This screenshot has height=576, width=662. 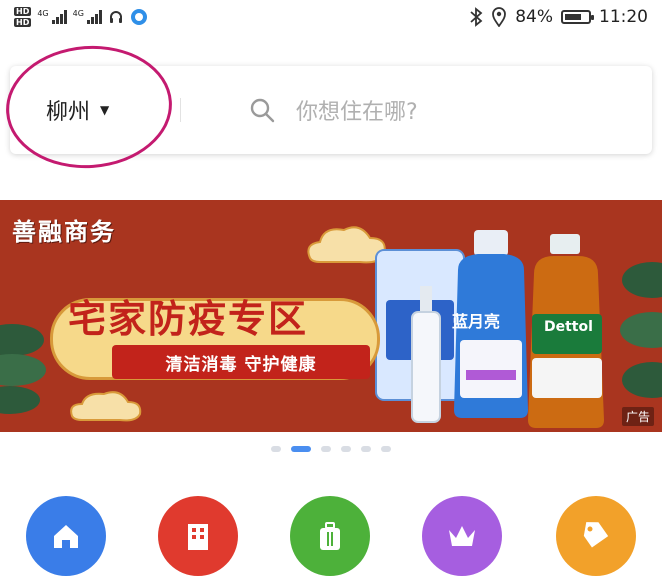 I want to click on app-status-icon, so click(x=138, y=17).